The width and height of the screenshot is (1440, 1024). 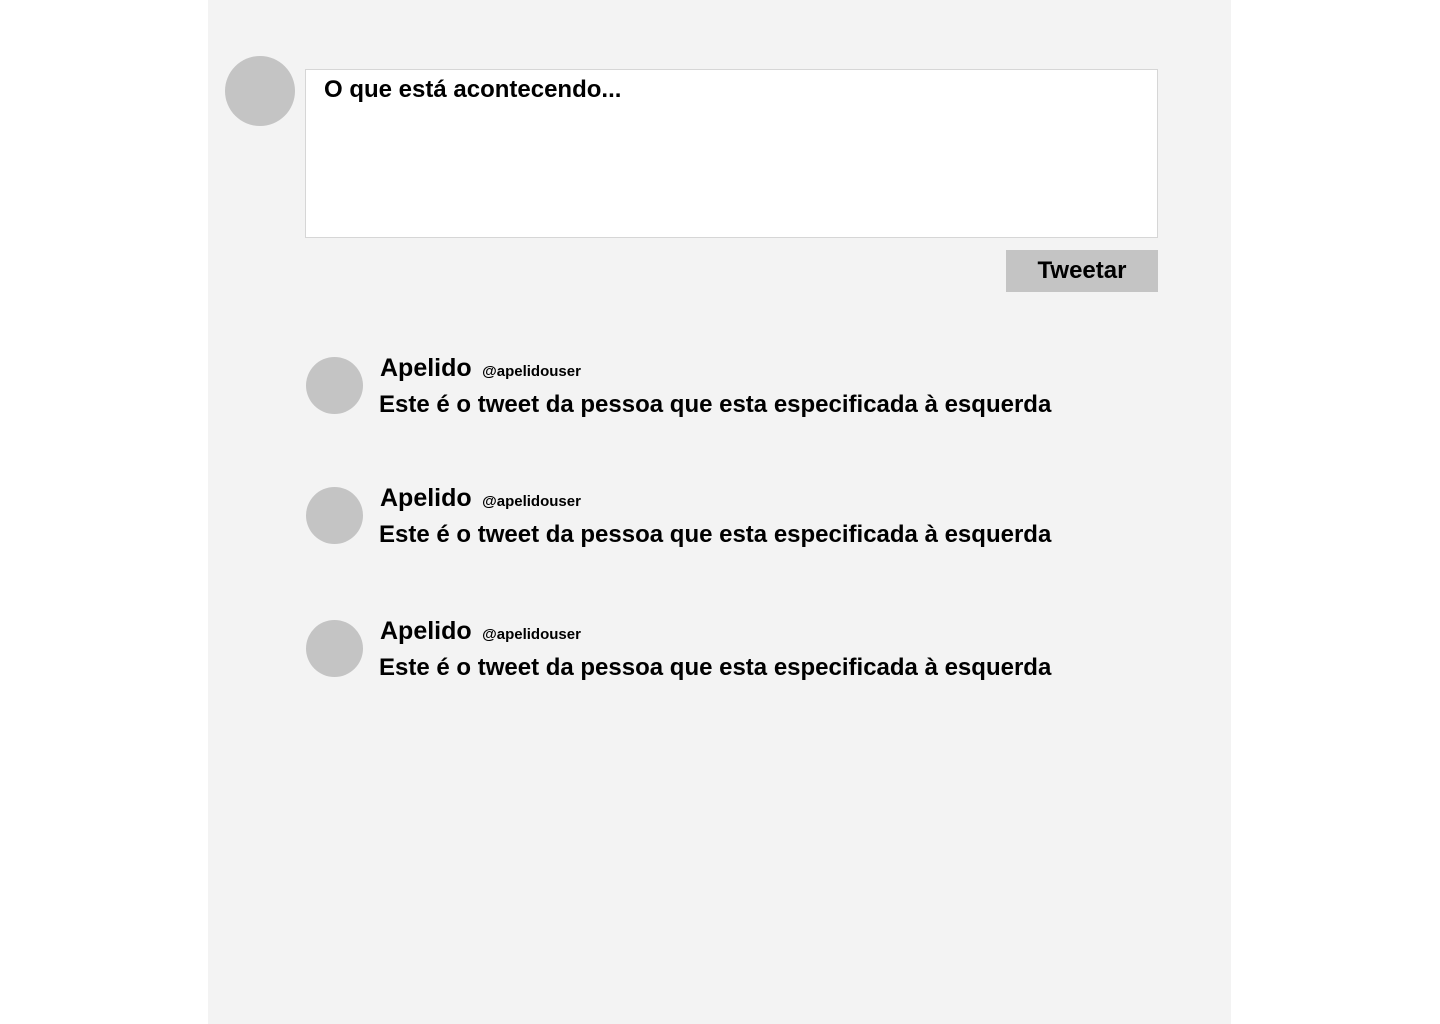 What do you see at coordinates (260, 91) in the screenshot?
I see `composer-avatar` at bounding box center [260, 91].